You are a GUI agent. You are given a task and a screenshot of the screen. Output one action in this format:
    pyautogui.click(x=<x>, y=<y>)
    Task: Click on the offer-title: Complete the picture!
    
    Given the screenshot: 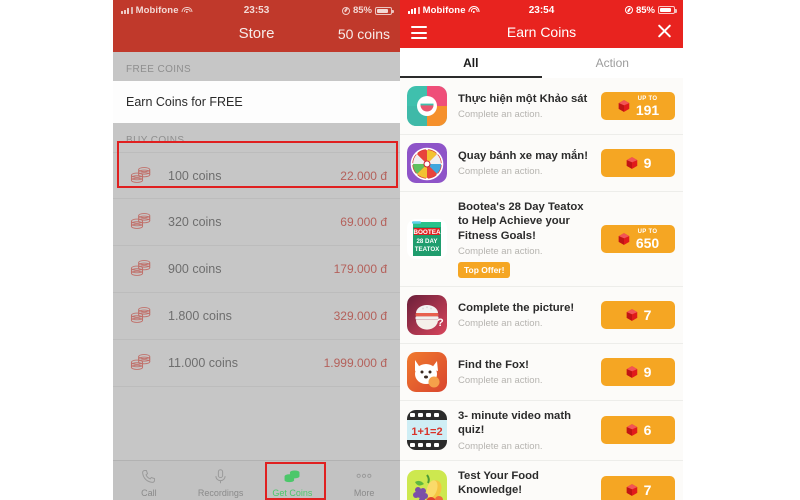 What is the action you would take?
    pyautogui.click(x=516, y=307)
    